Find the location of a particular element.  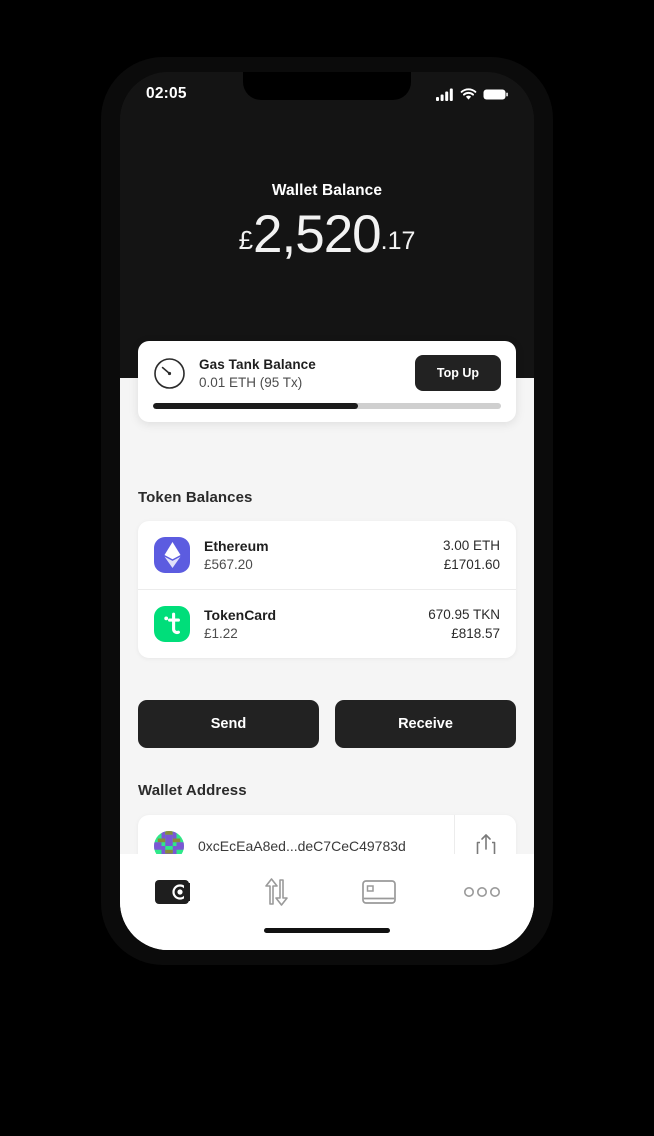

token-row: Ethereum £567.20 3.00 ETH £1701.60 is located at coordinates (327, 555).